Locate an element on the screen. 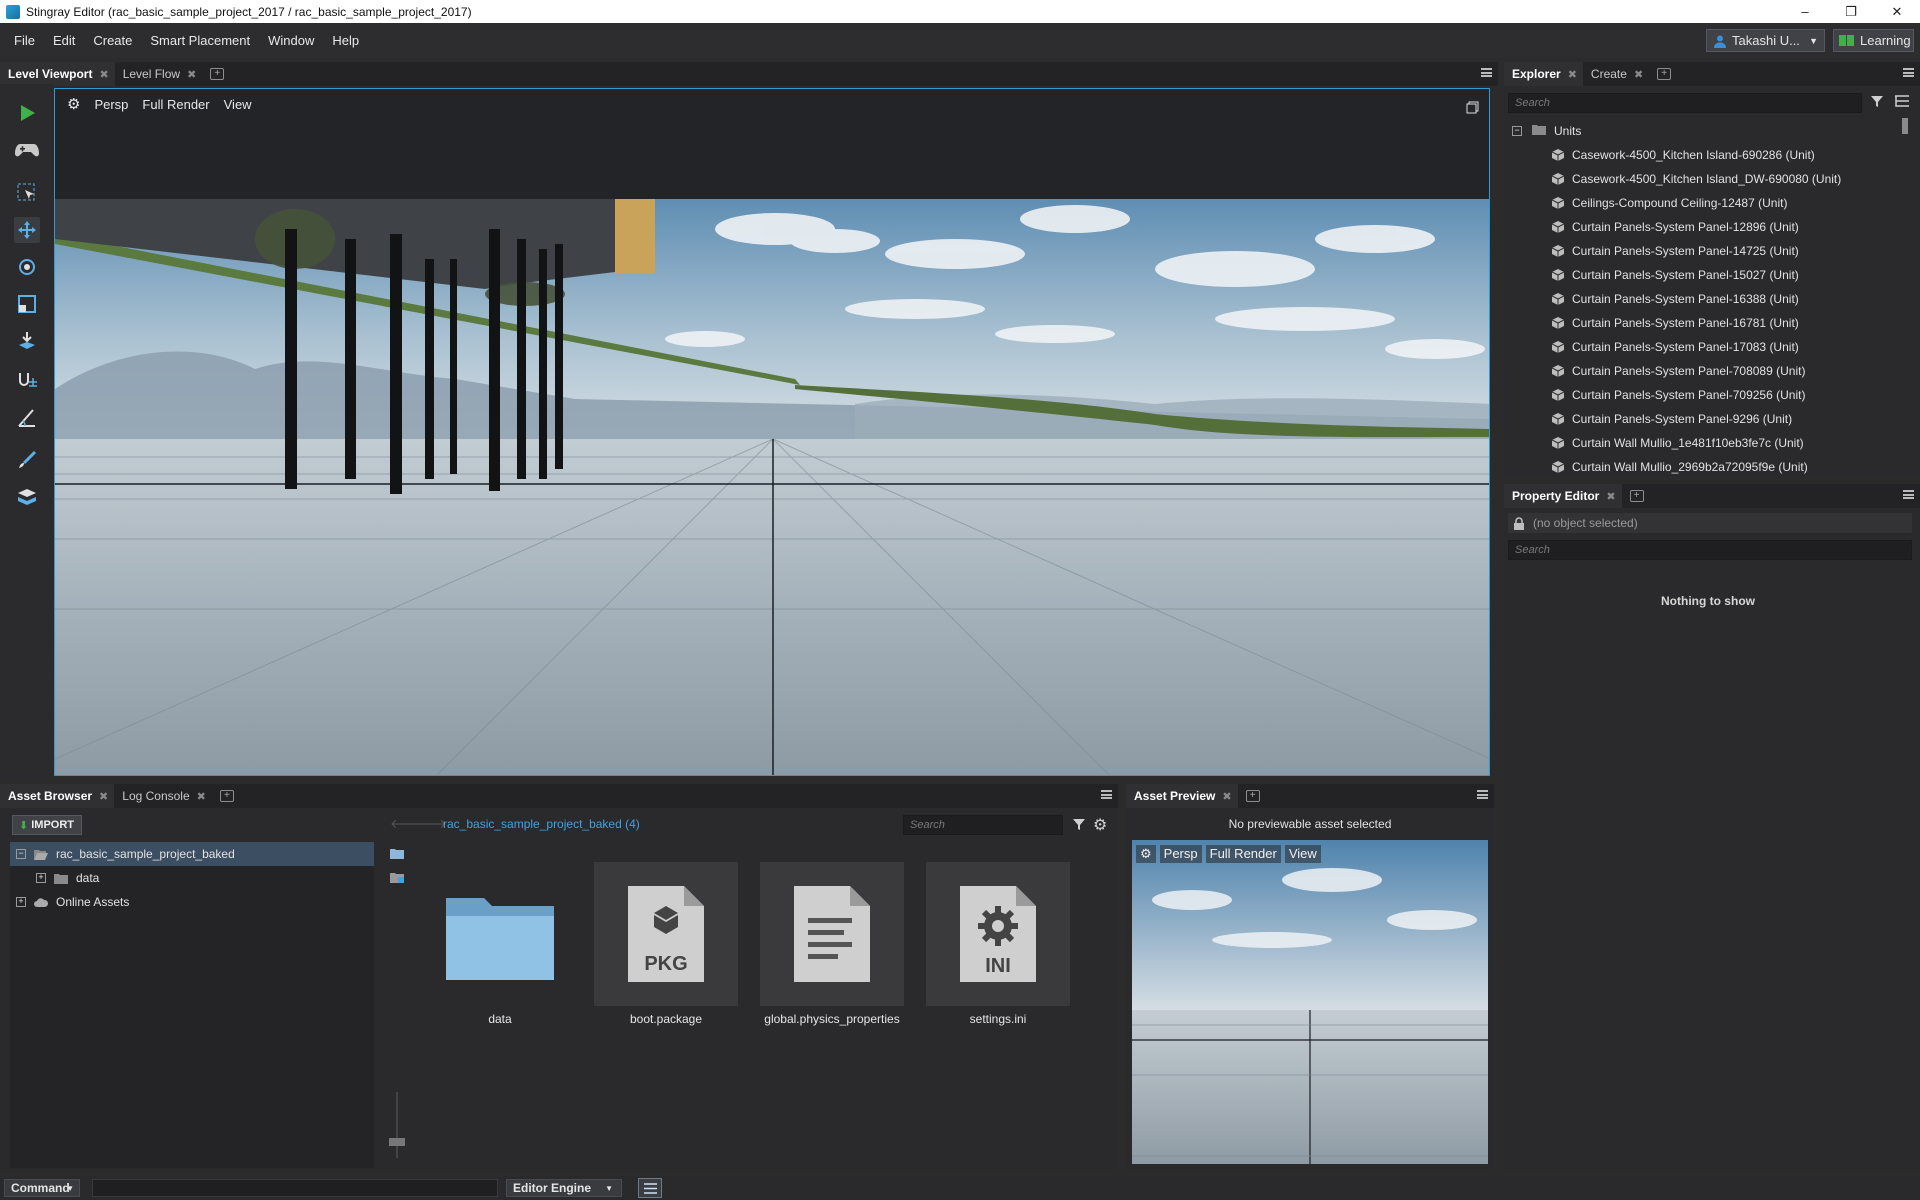  snap-to-ground-icon is located at coordinates (27, 341).